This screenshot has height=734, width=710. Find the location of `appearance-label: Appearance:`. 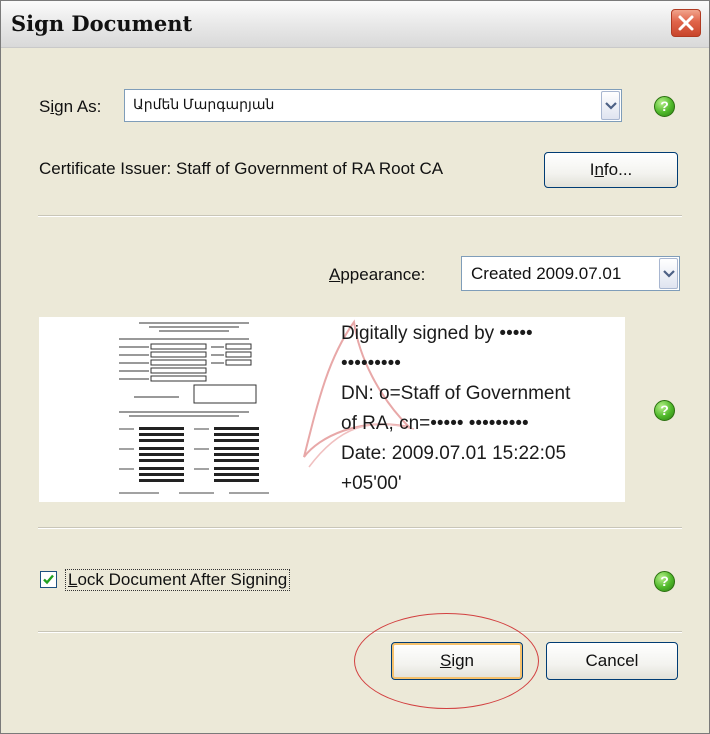

appearance-label: Appearance: is located at coordinates (377, 274).